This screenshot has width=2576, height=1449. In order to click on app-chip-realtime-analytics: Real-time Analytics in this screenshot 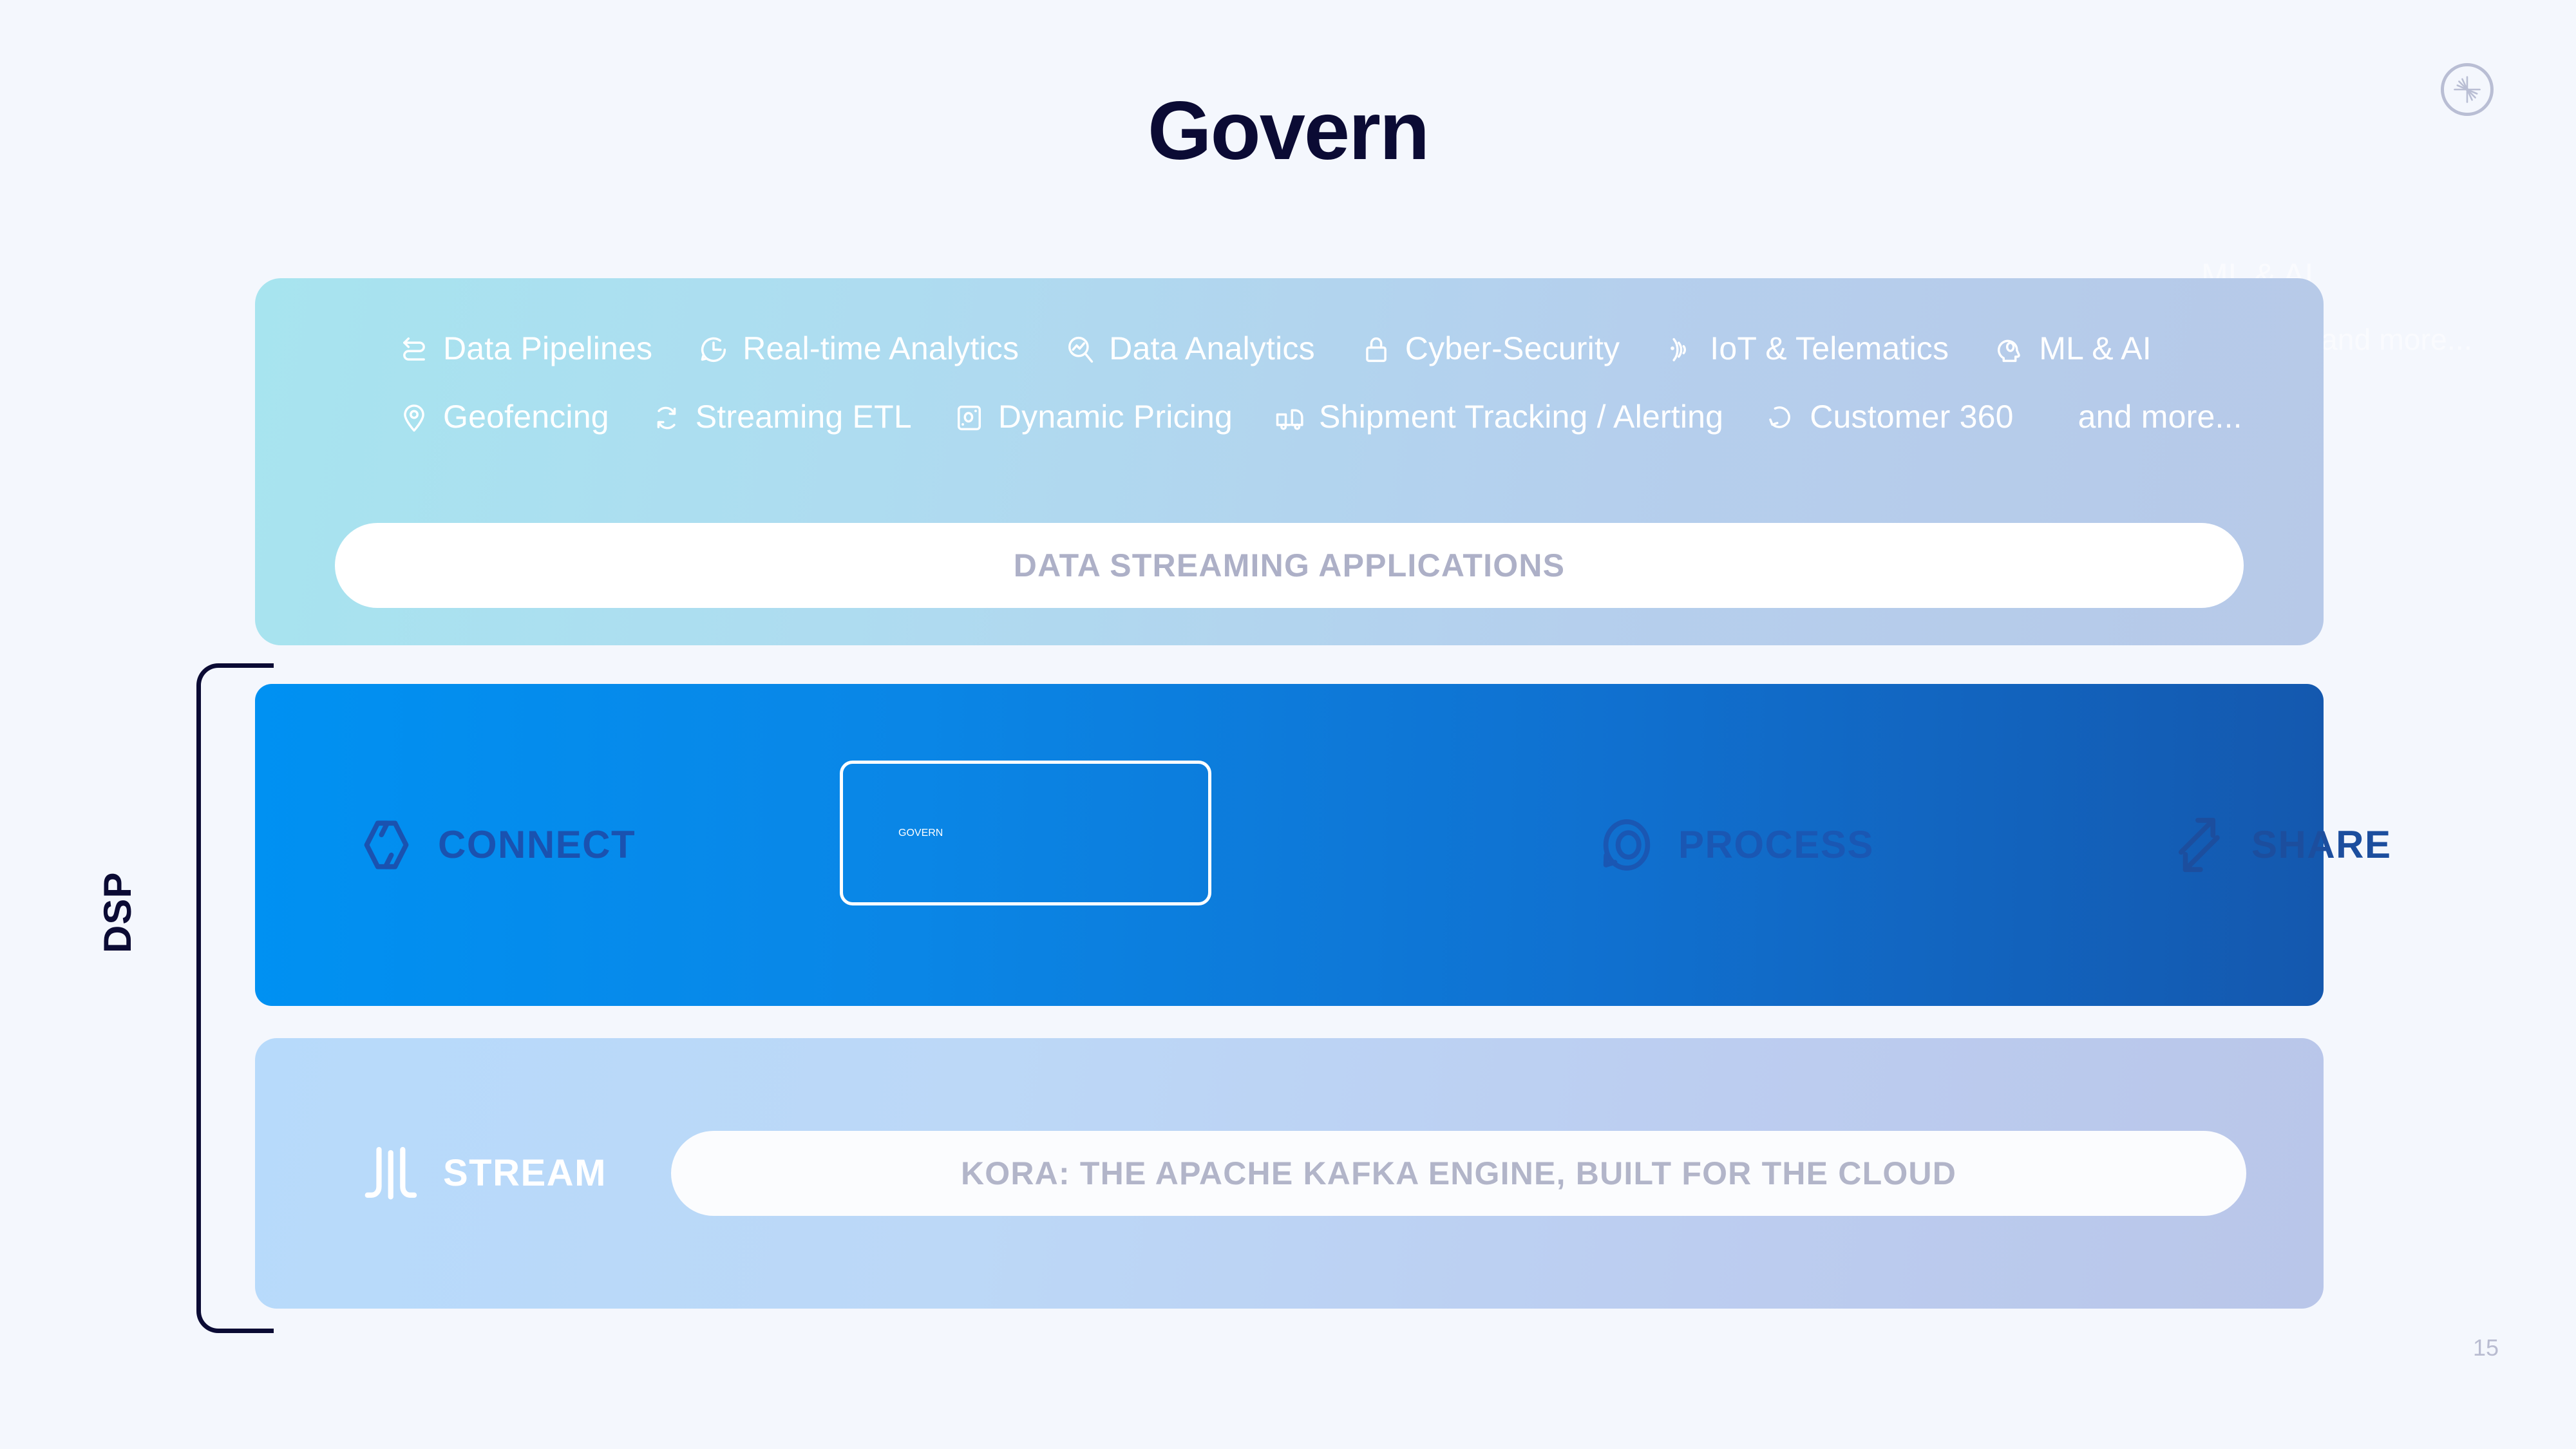, I will do `click(857, 350)`.